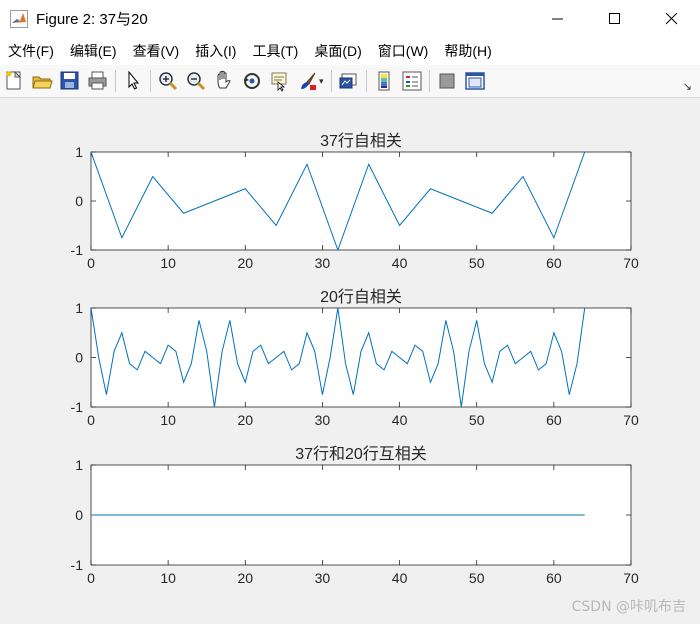 This screenshot has width=700, height=624. I want to click on brush-dropdown-icon: ▾, so click(321, 81).